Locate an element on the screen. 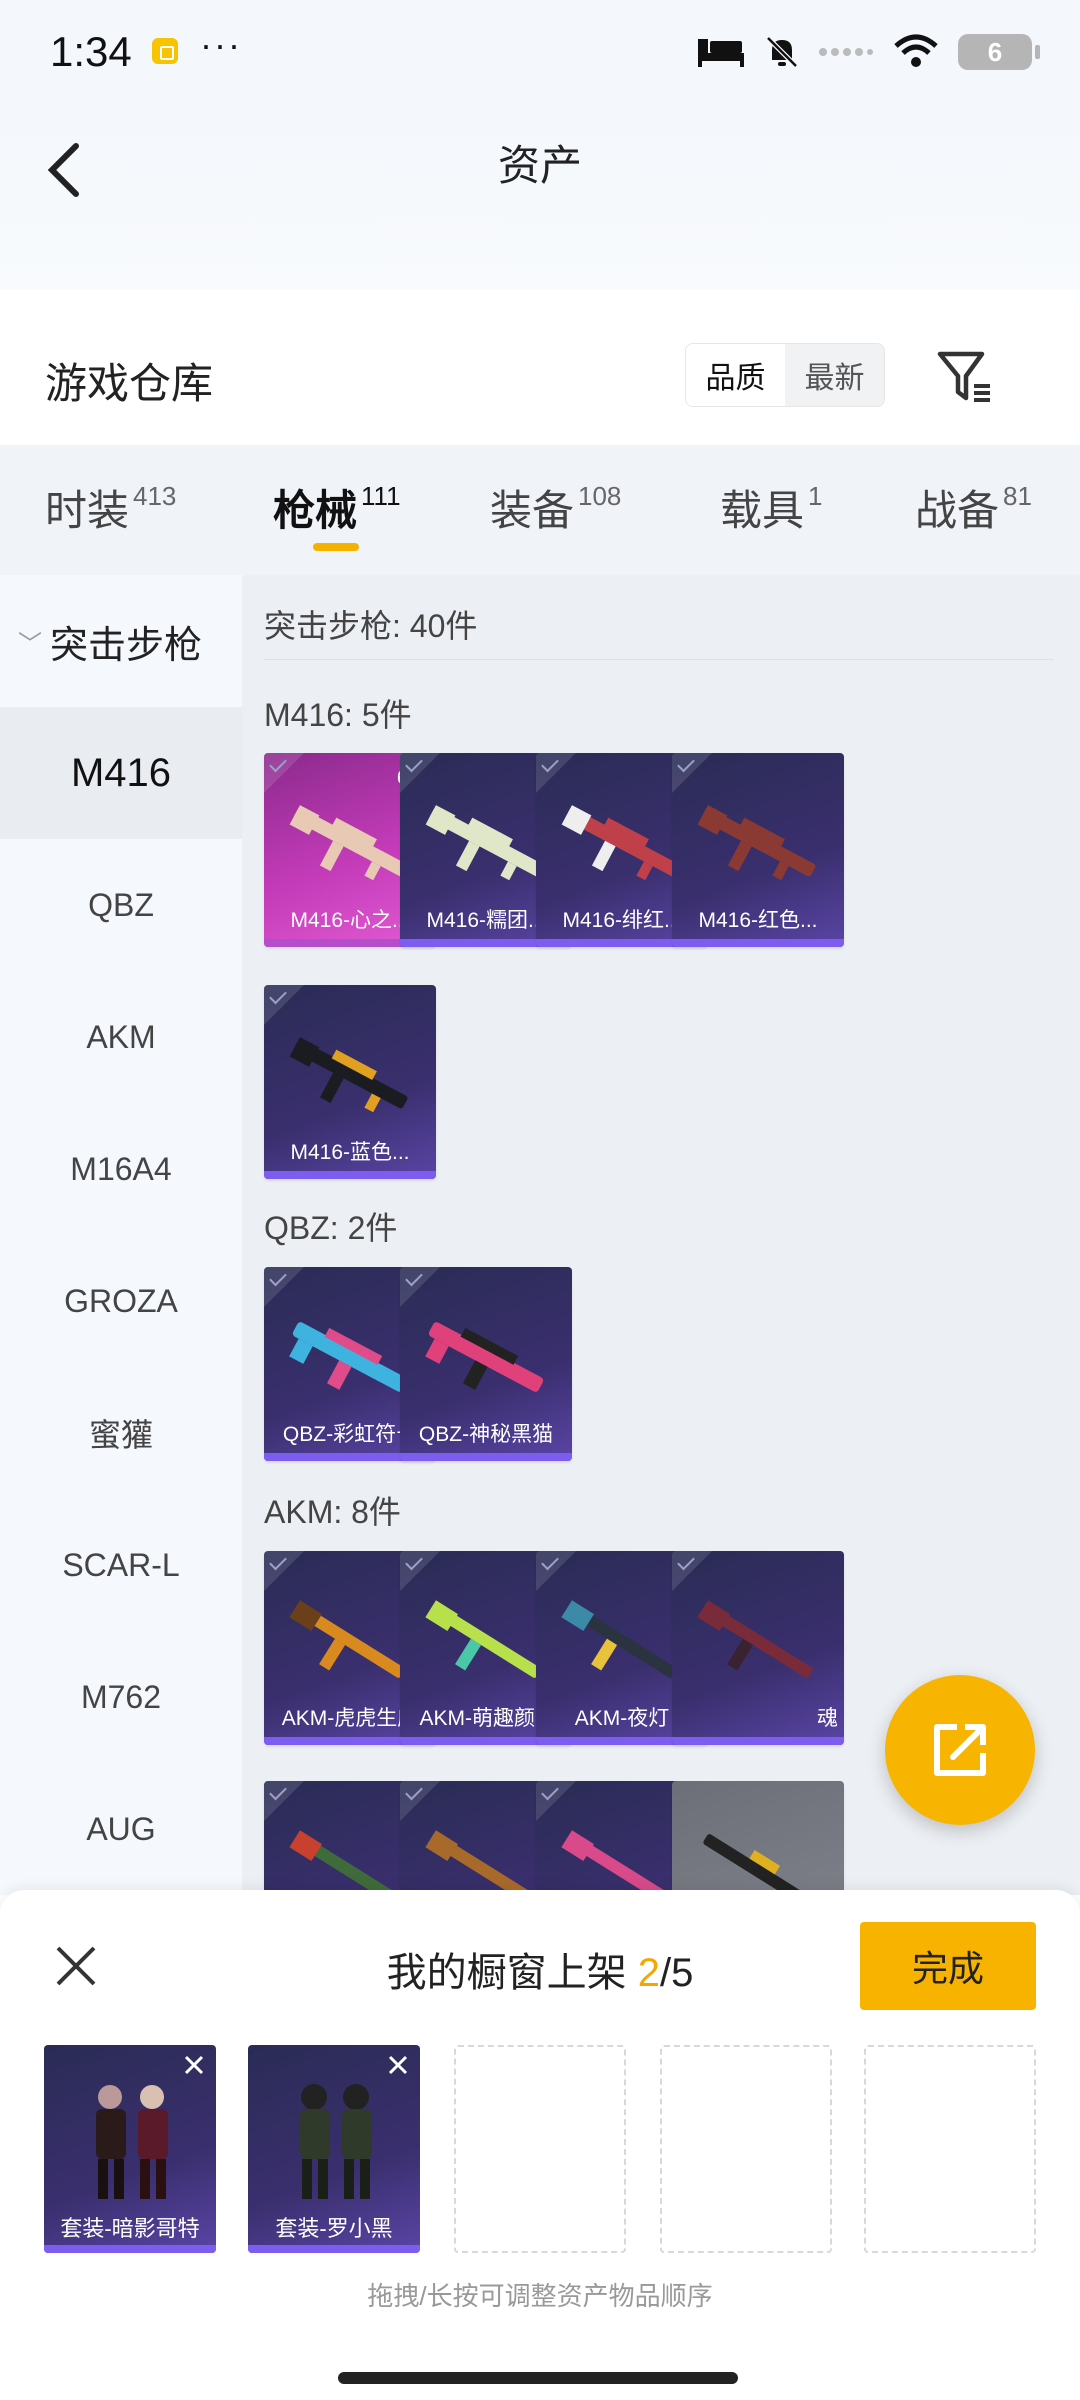  sidebar-group-assault-rifle: ﹀ 突击步枪 is located at coordinates (121, 641).